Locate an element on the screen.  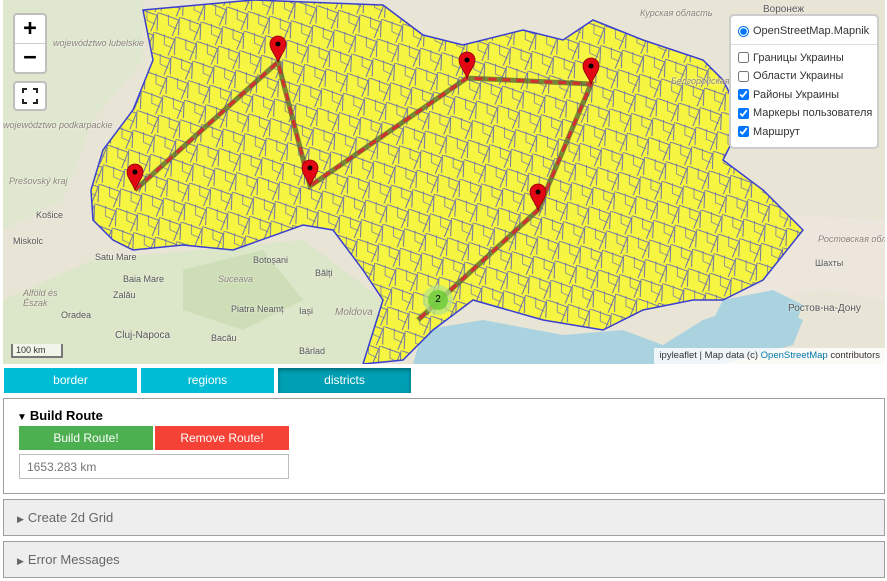
overlay-label: Области Украины is located at coordinates (798, 76).